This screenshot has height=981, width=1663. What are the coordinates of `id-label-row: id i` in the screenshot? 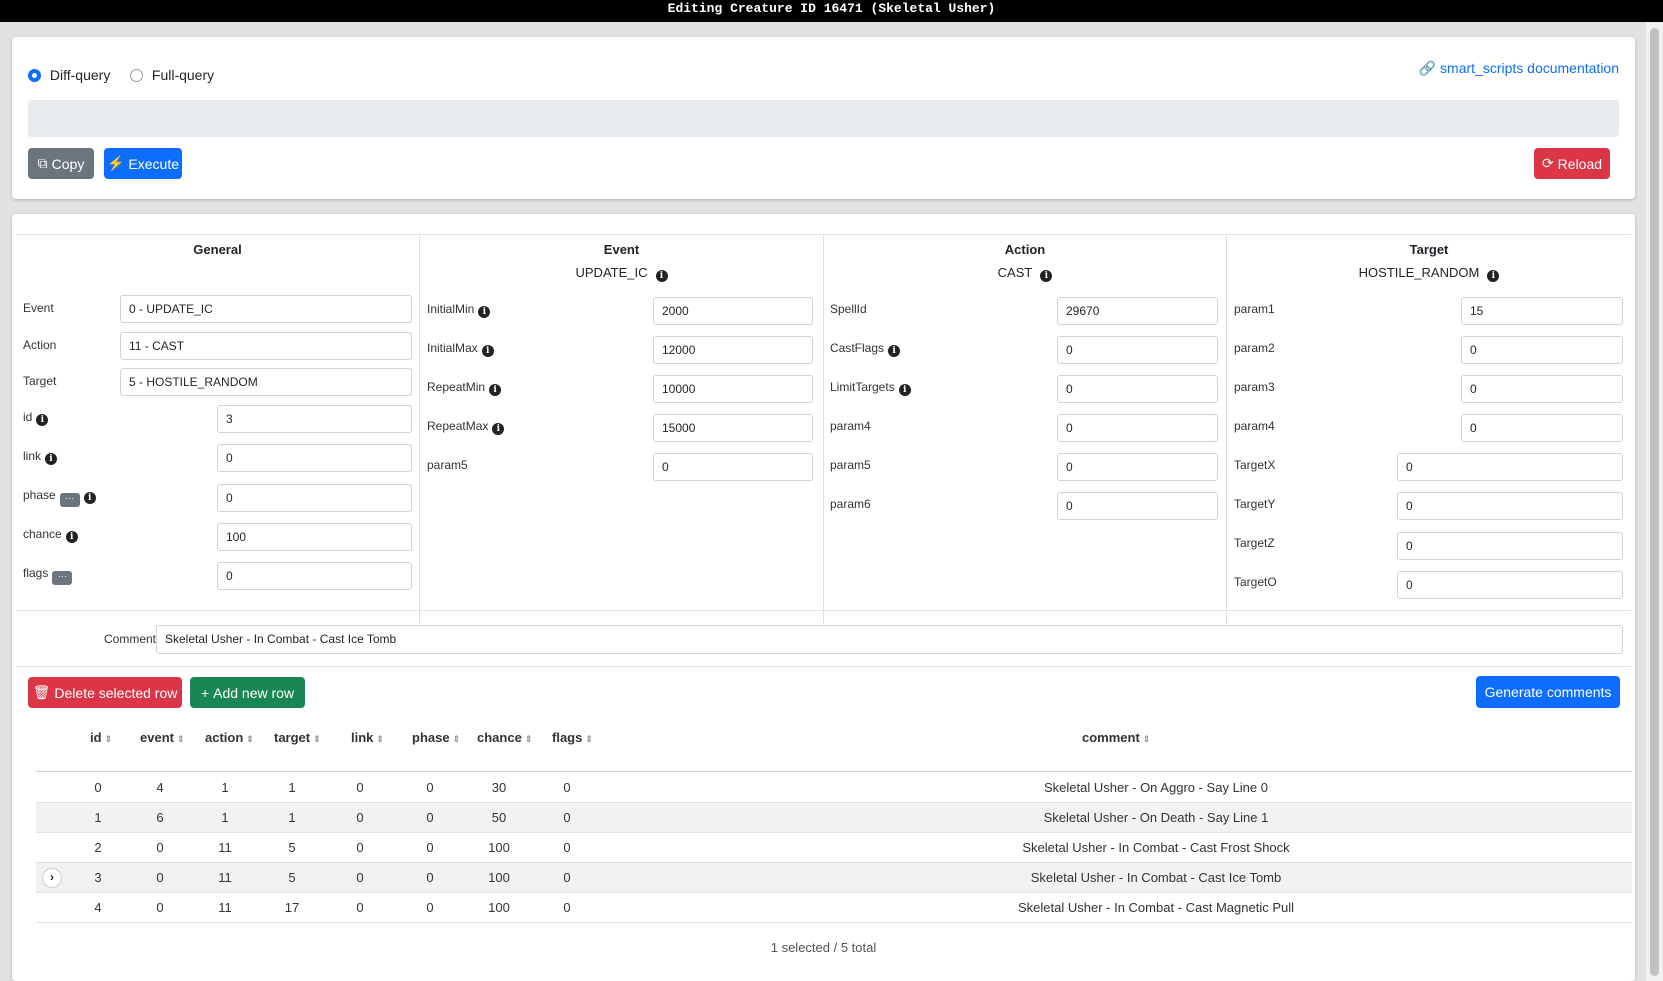 It's located at (36, 418).